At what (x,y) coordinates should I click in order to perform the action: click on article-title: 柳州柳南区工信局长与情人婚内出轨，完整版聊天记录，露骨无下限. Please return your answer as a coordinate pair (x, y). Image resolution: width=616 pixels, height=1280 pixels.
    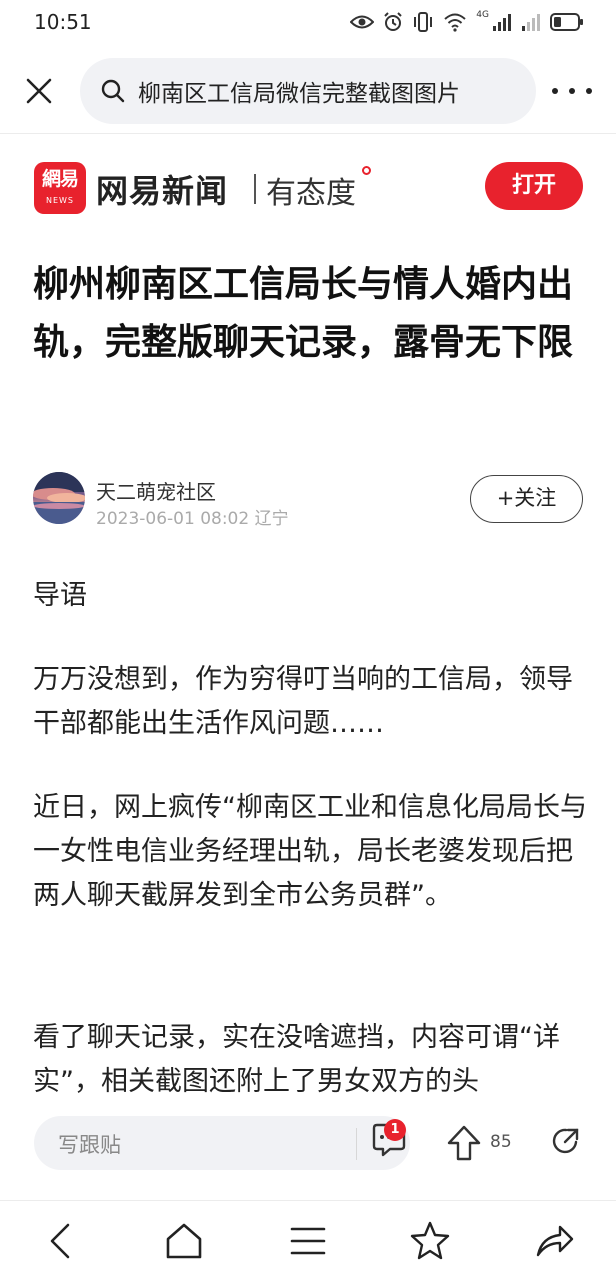
    Looking at the image, I should click on (303, 313).